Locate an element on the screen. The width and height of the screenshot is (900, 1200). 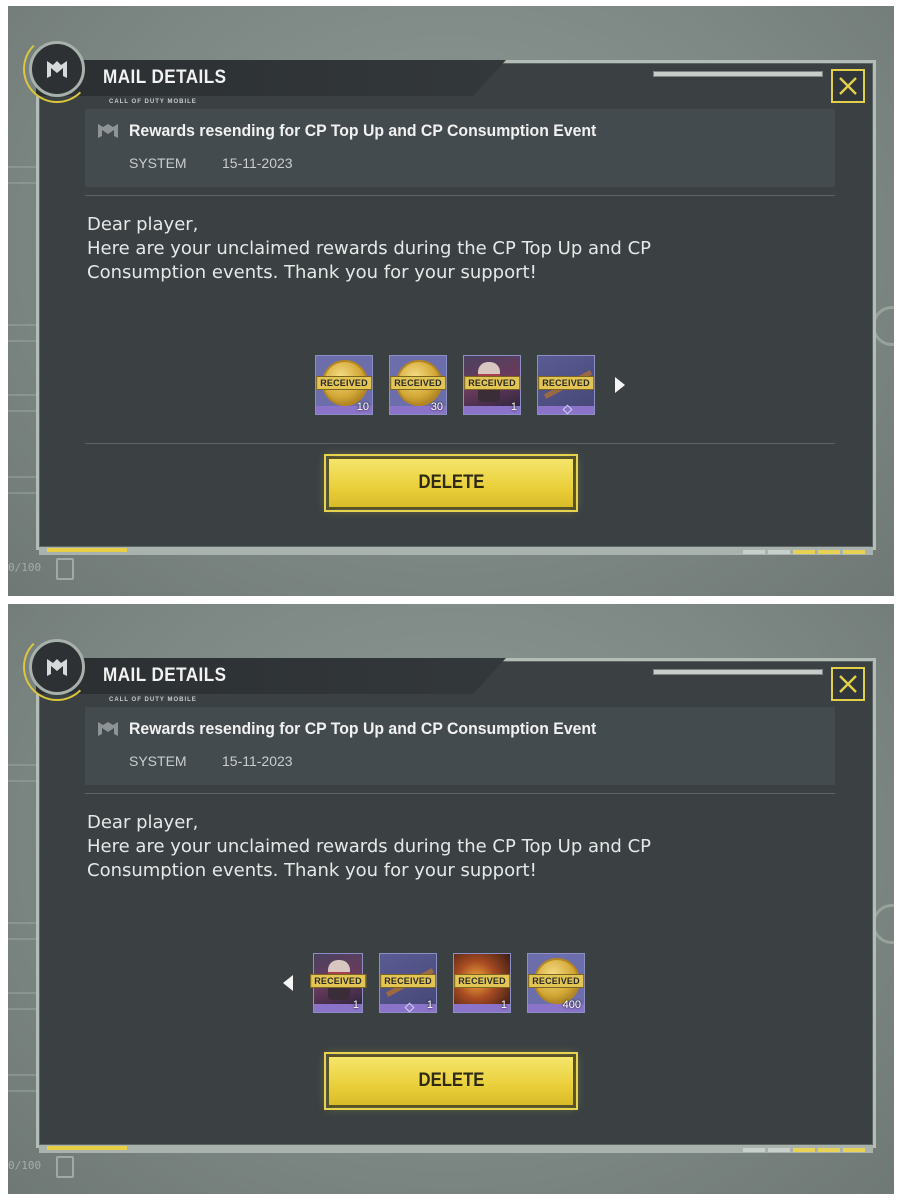
reward-item: RECEIVED is located at coordinates (566, 385).